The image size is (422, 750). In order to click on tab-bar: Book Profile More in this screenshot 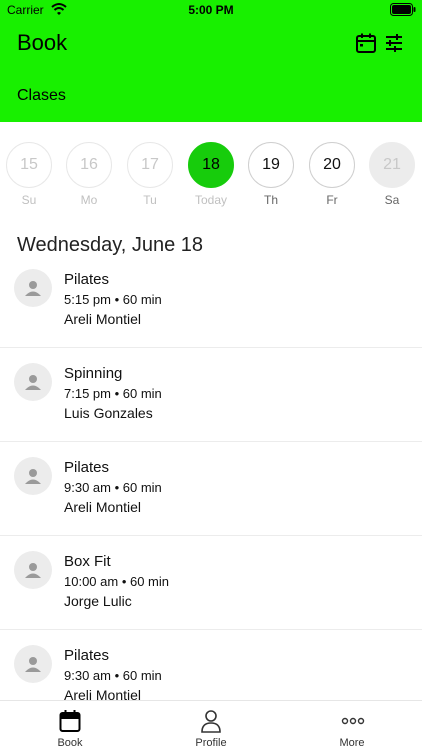, I will do `click(211, 725)`.